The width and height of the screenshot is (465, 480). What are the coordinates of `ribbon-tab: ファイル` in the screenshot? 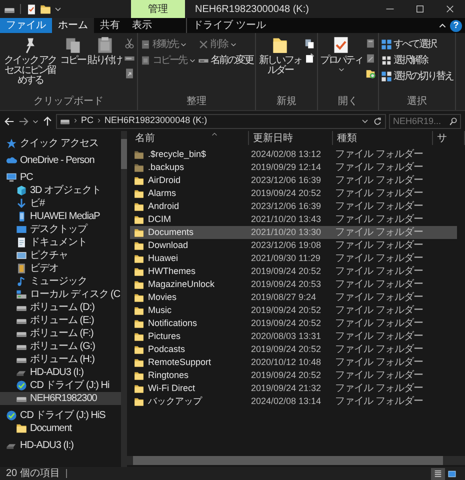 It's located at (26, 25).